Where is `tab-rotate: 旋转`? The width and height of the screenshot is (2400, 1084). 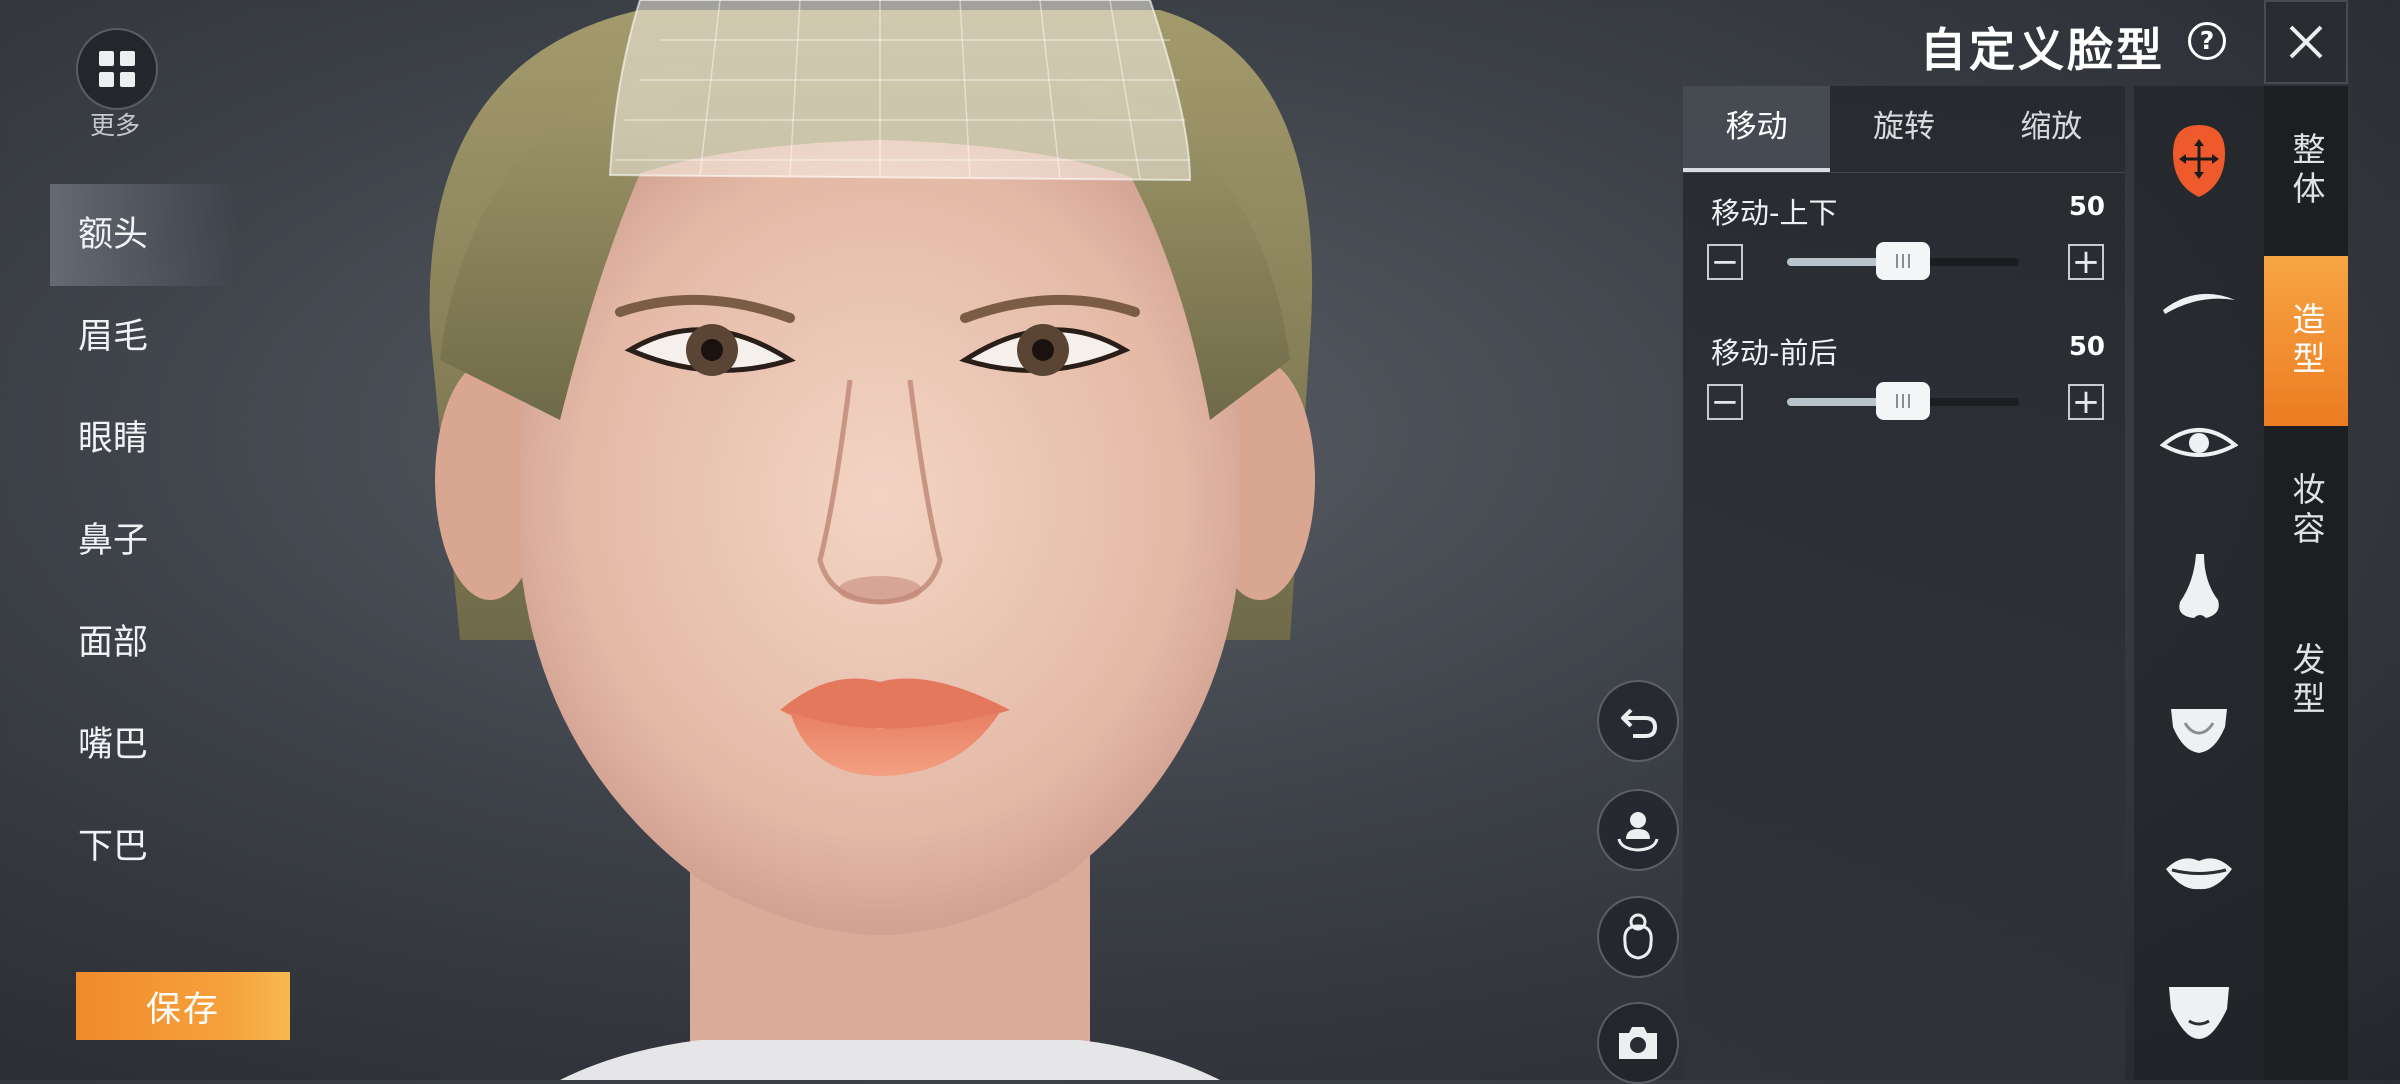 tab-rotate: 旋转 is located at coordinates (1903, 129).